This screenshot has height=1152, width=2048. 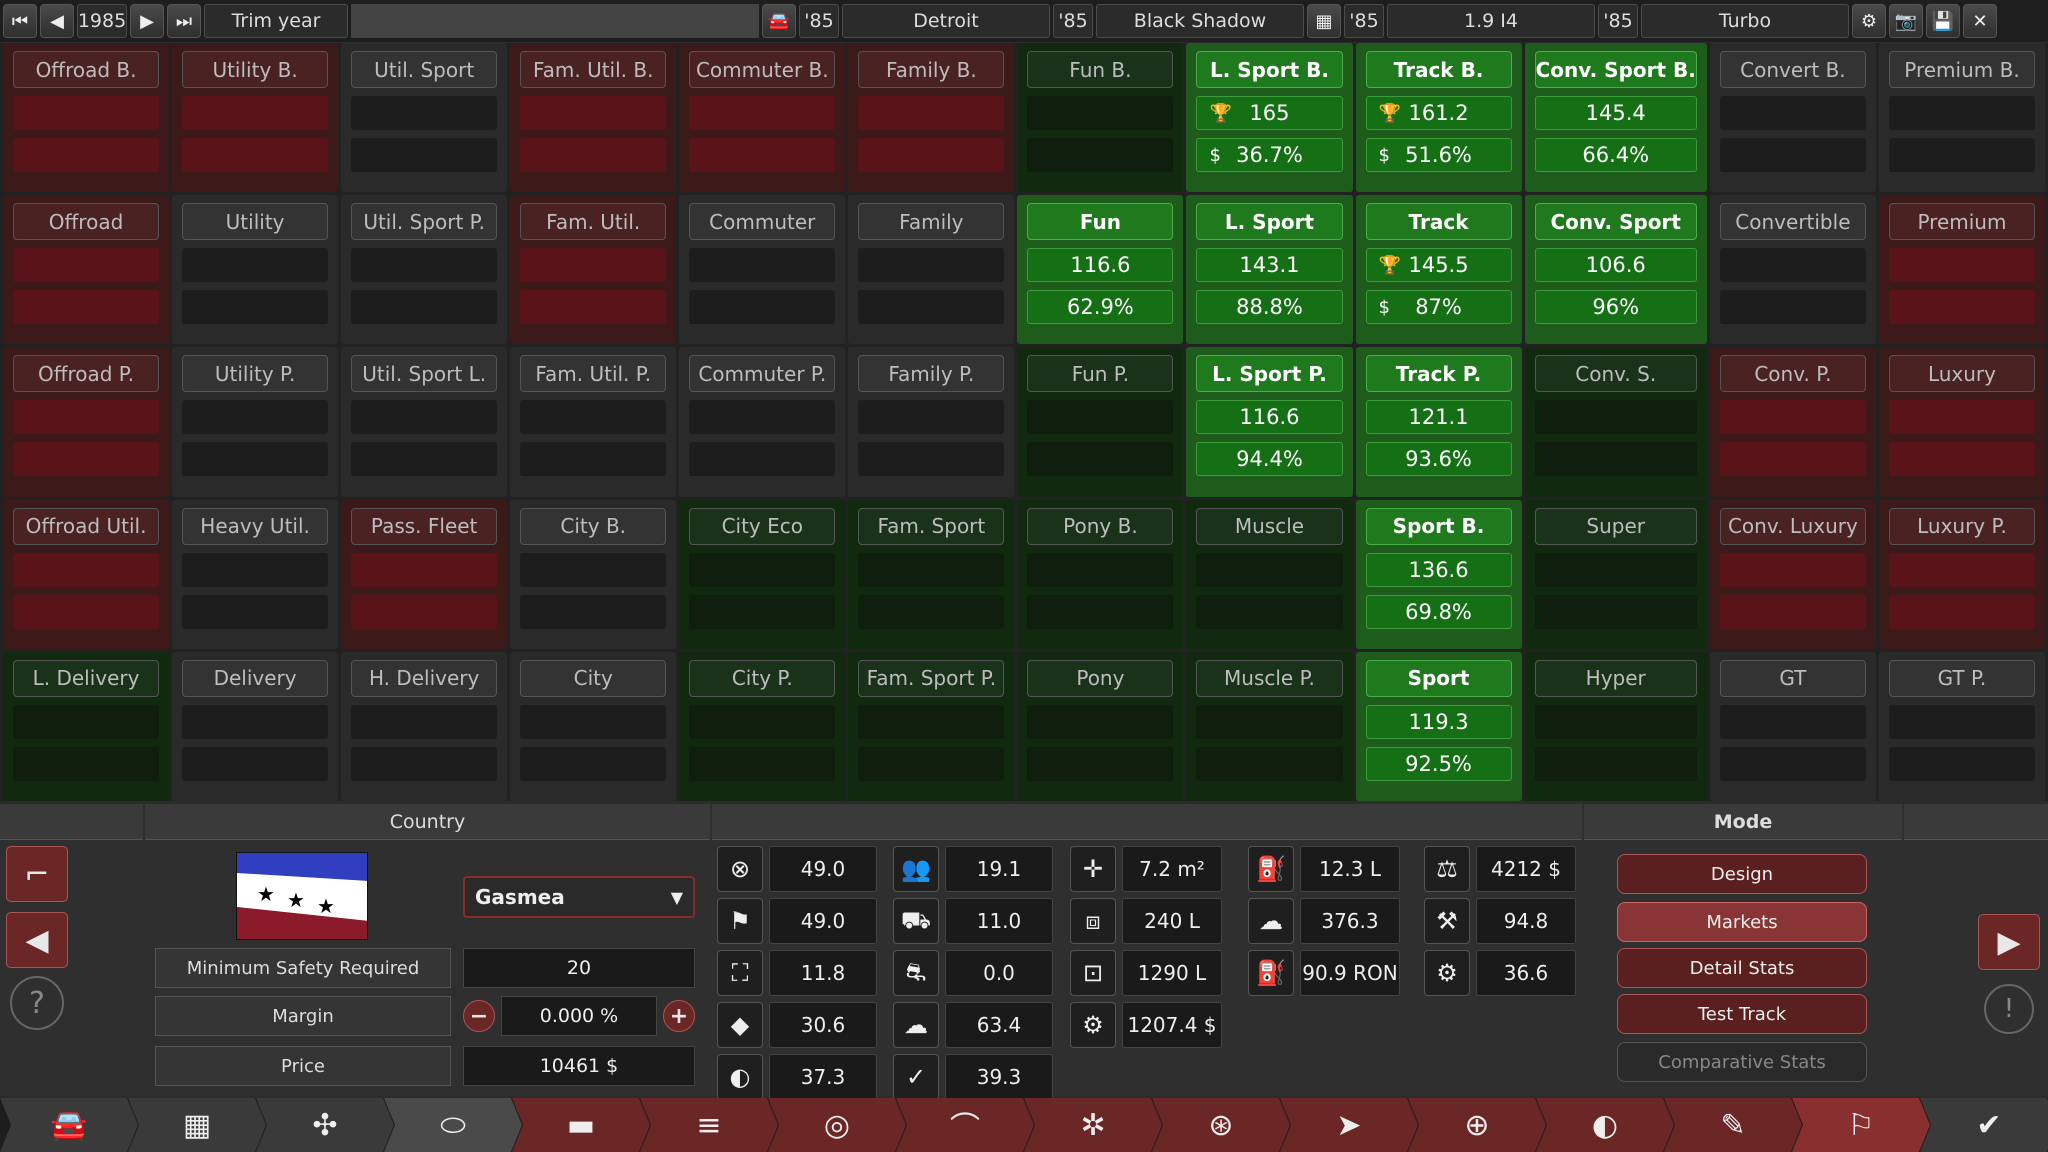 I want to click on market-cell: H. Delivery, so click(x=424, y=726).